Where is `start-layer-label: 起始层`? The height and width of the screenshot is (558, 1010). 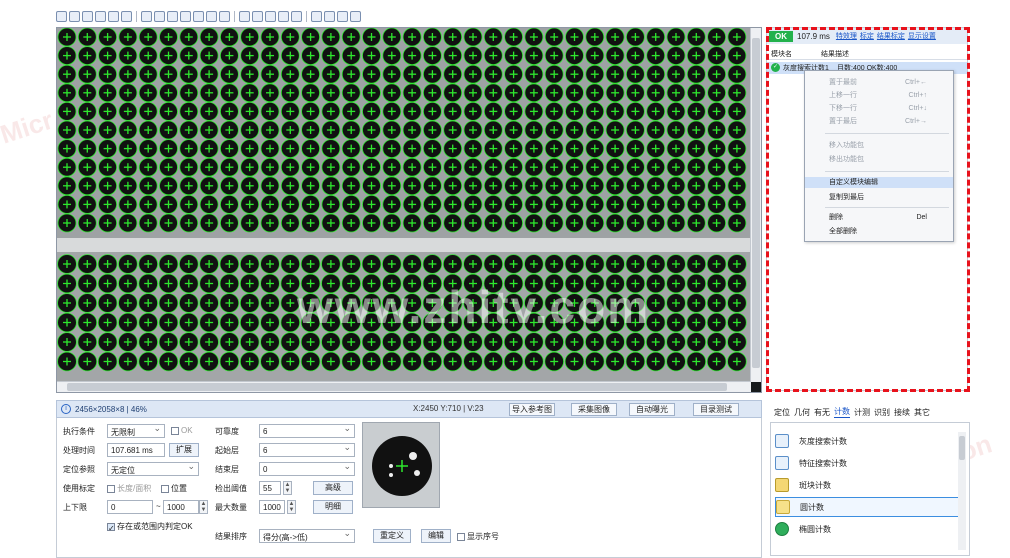 start-layer-label: 起始层 is located at coordinates (227, 450).